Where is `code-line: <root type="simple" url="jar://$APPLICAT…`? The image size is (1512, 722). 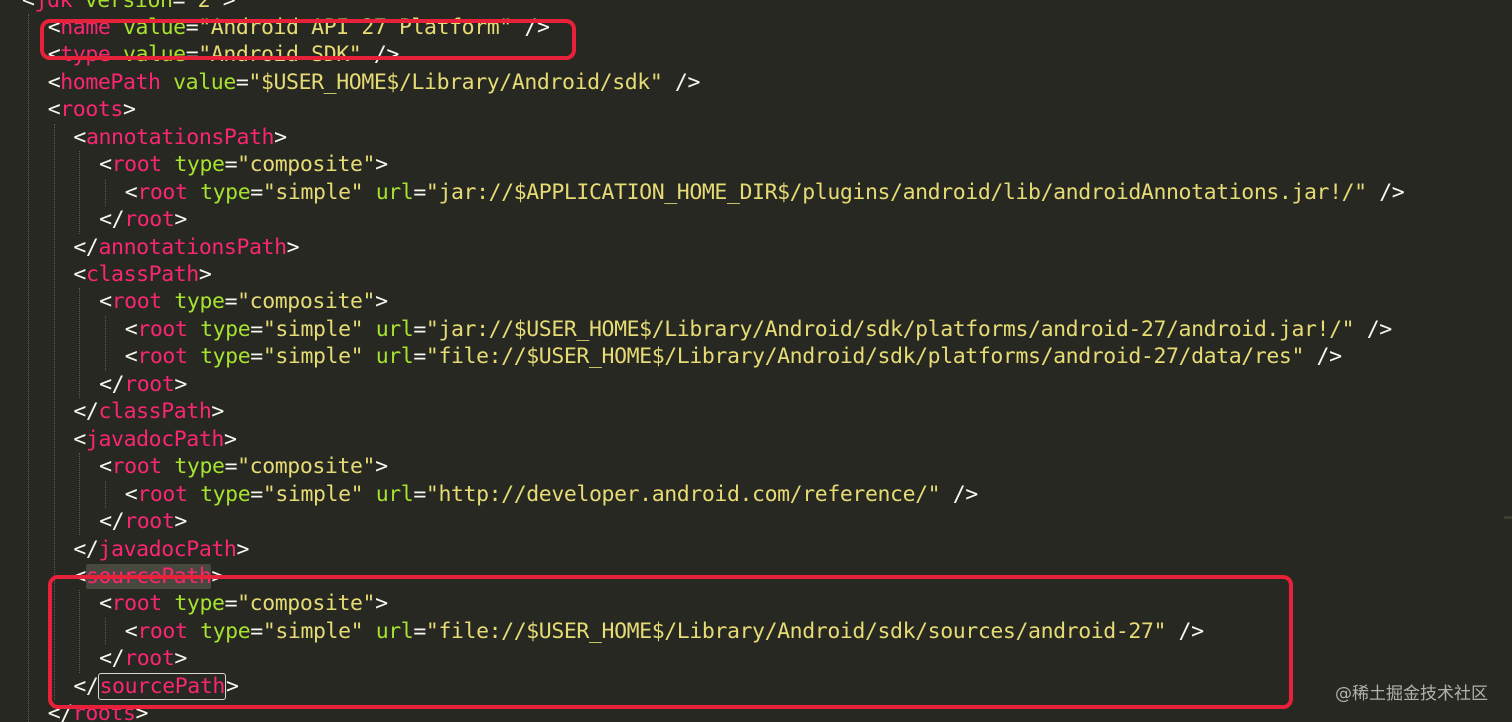 code-line: <root type="simple" url="jar://$APPLICAT… is located at coordinates (765, 192).